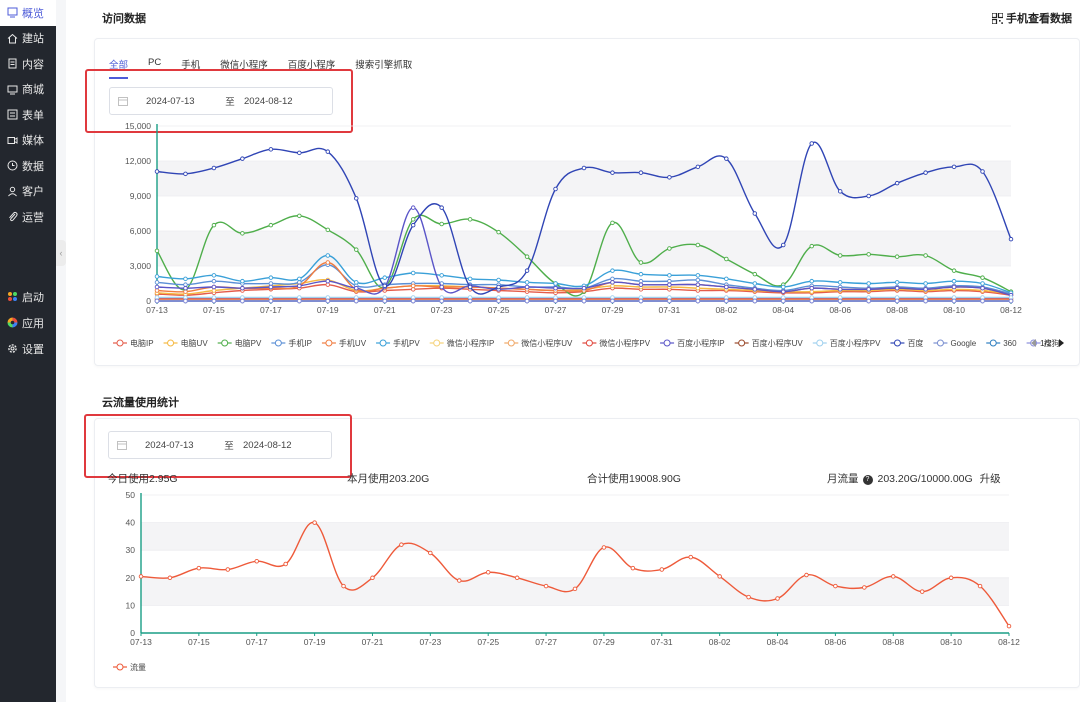 The height and width of the screenshot is (702, 1080). I want to click on sidebar-item-overview: 概览, so click(28, 13).